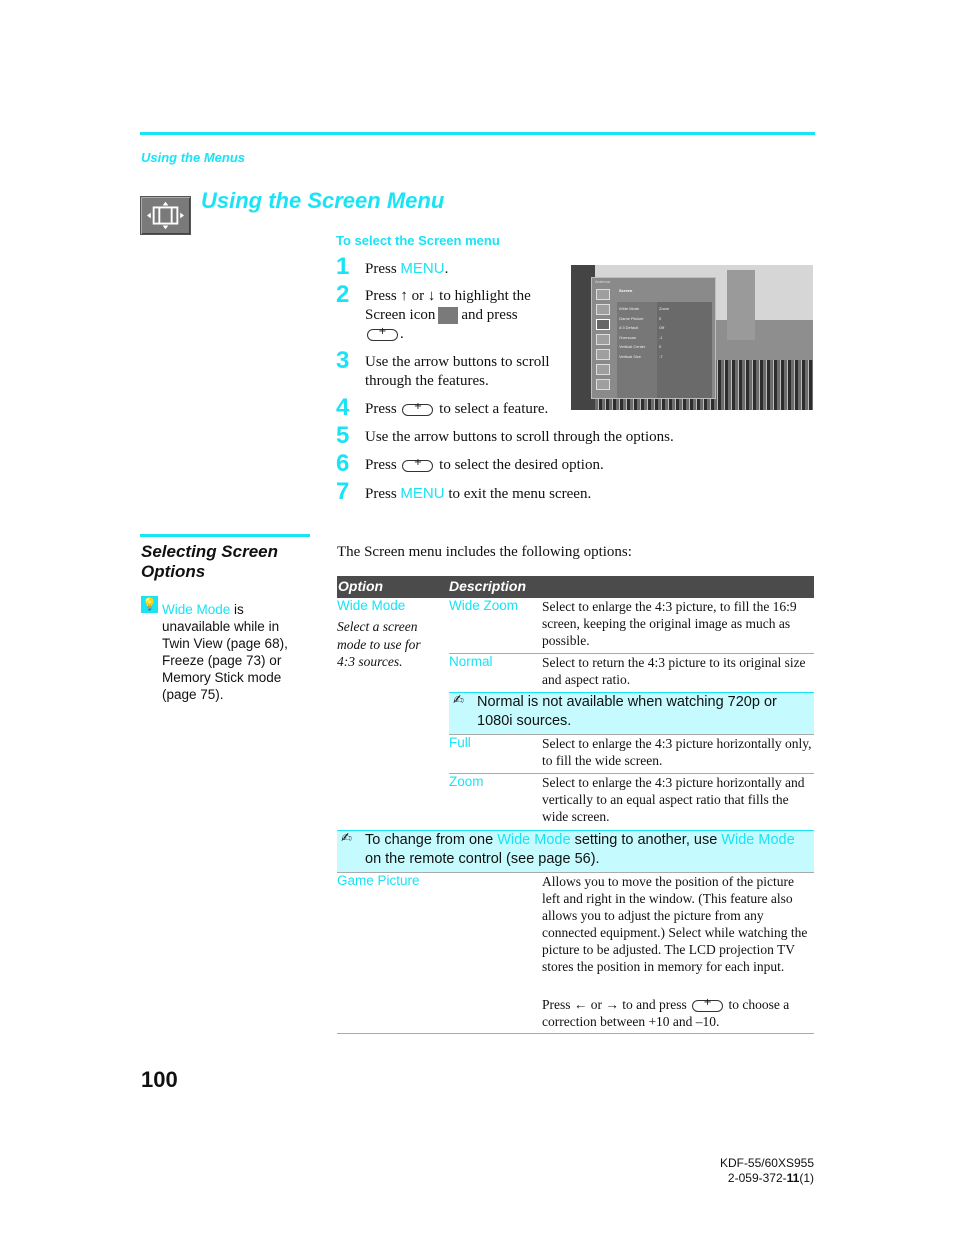  What do you see at coordinates (210, 551) in the screenshot?
I see `heading-line: Selecting Screen` at bounding box center [210, 551].